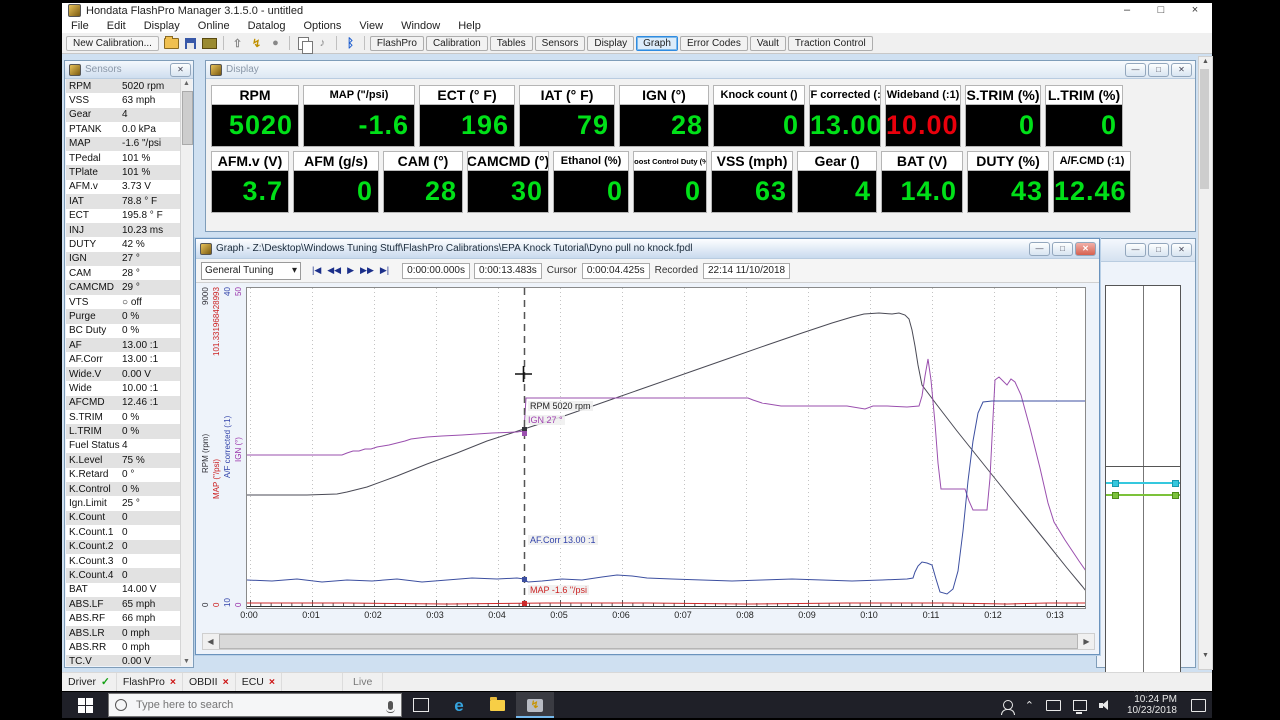 The image size is (1280, 720). What do you see at coordinates (123, 374) in the screenshot?
I see `sensor-row: Wide.V 0.00 V` at bounding box center [123, 374].